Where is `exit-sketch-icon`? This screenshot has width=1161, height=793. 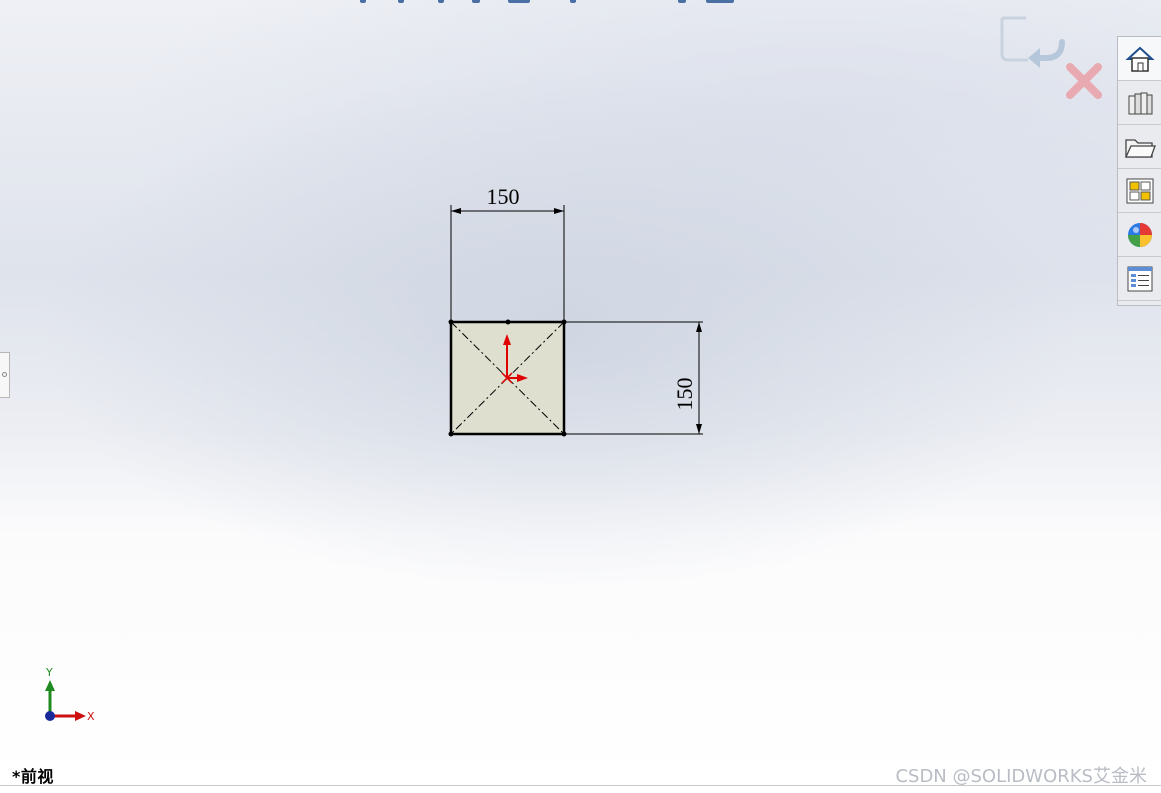 exit-sketch-icon is located at coordinates (1032, 42).